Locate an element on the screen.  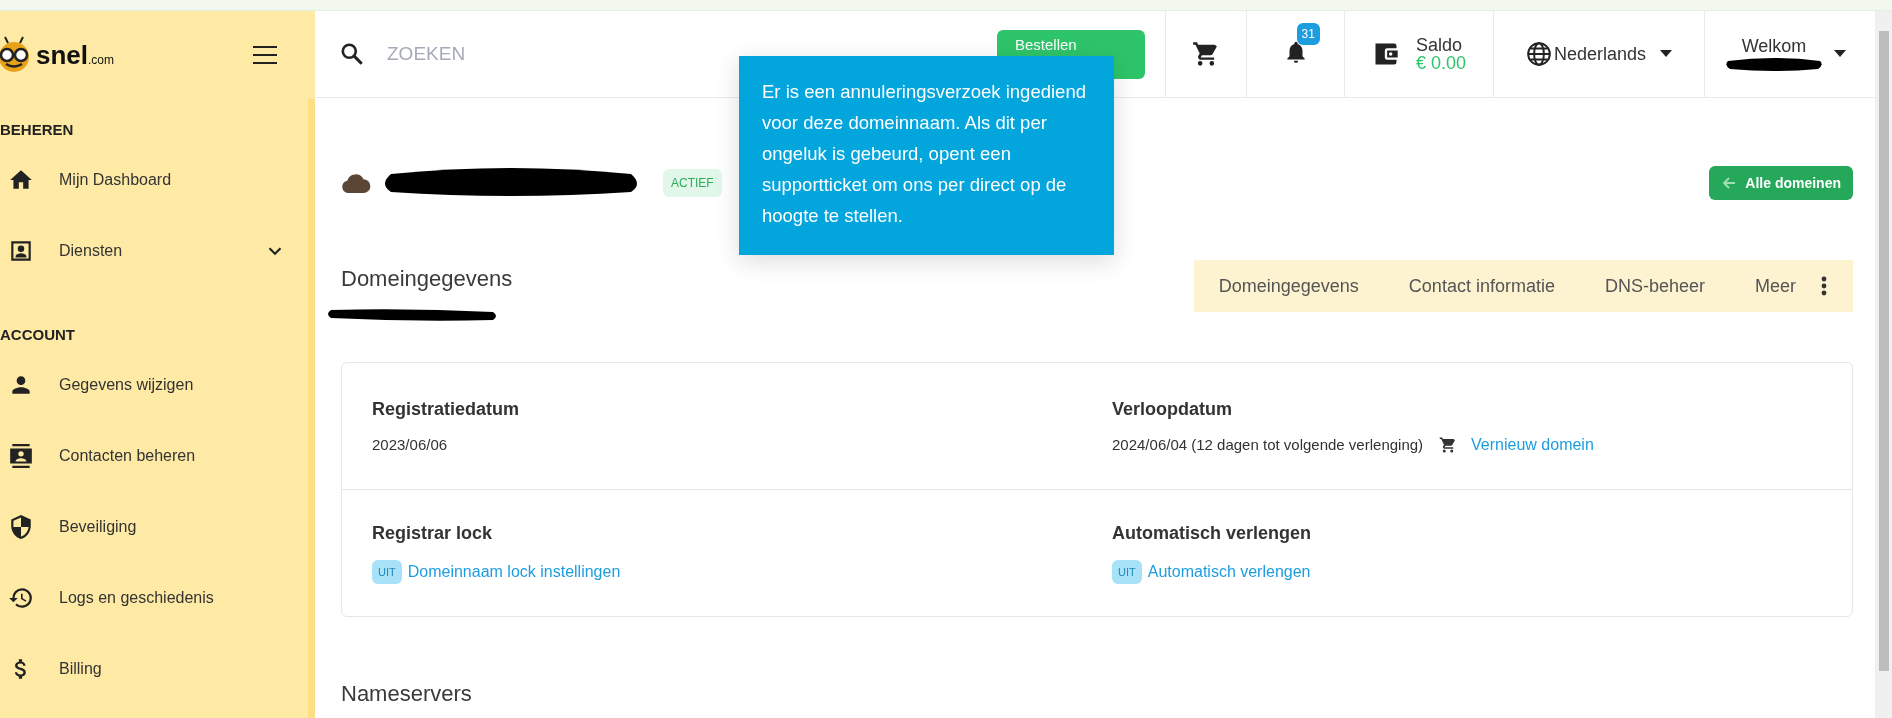
notification-badge: 31 is located at coordinates (1308, 34).